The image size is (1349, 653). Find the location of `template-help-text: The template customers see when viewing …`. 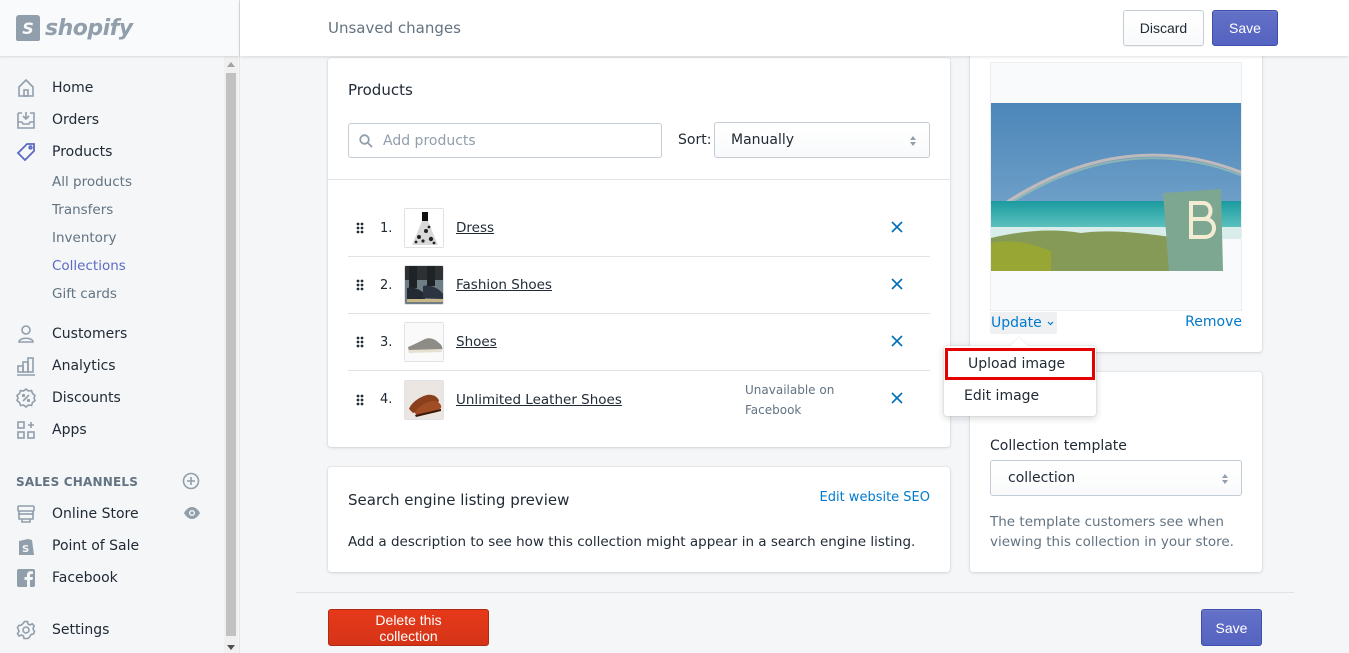

template-help-text: The template customers see when viewing … is located at coordinates (1112, 532).